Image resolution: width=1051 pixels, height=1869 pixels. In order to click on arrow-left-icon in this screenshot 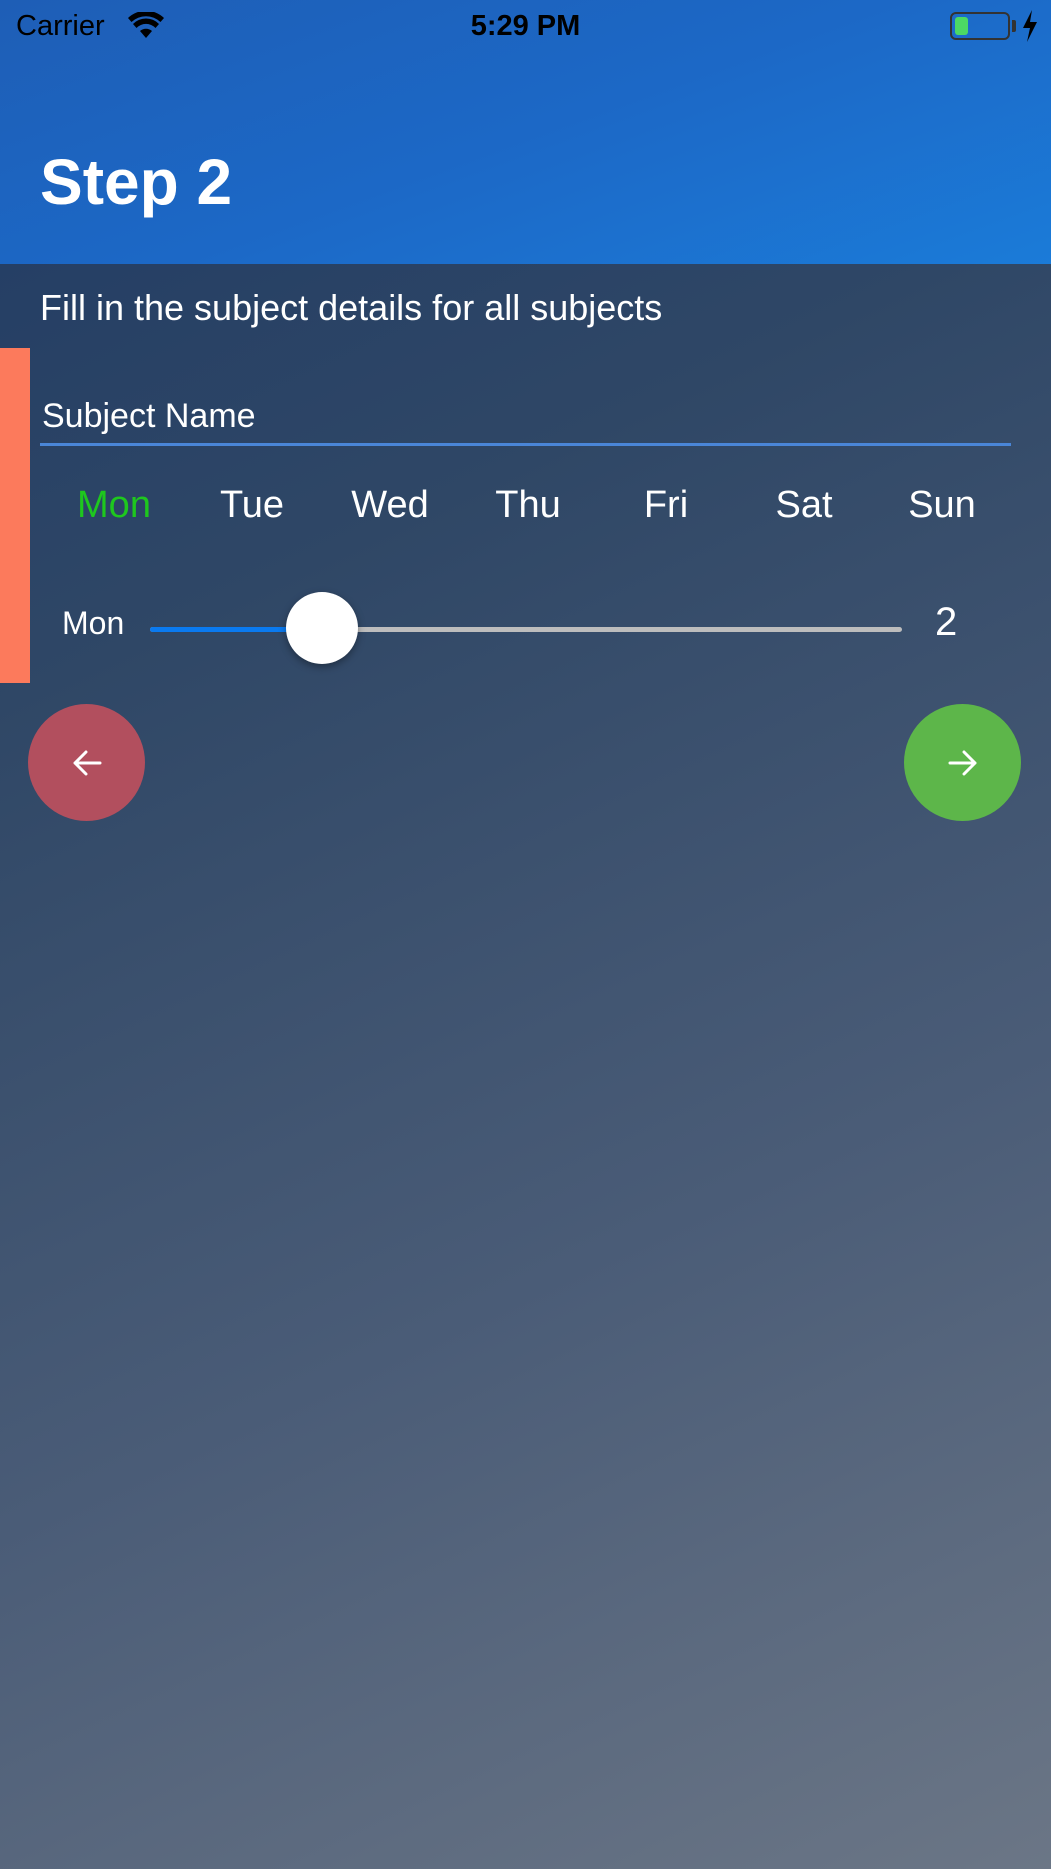, I will do `click(87, 762)`.